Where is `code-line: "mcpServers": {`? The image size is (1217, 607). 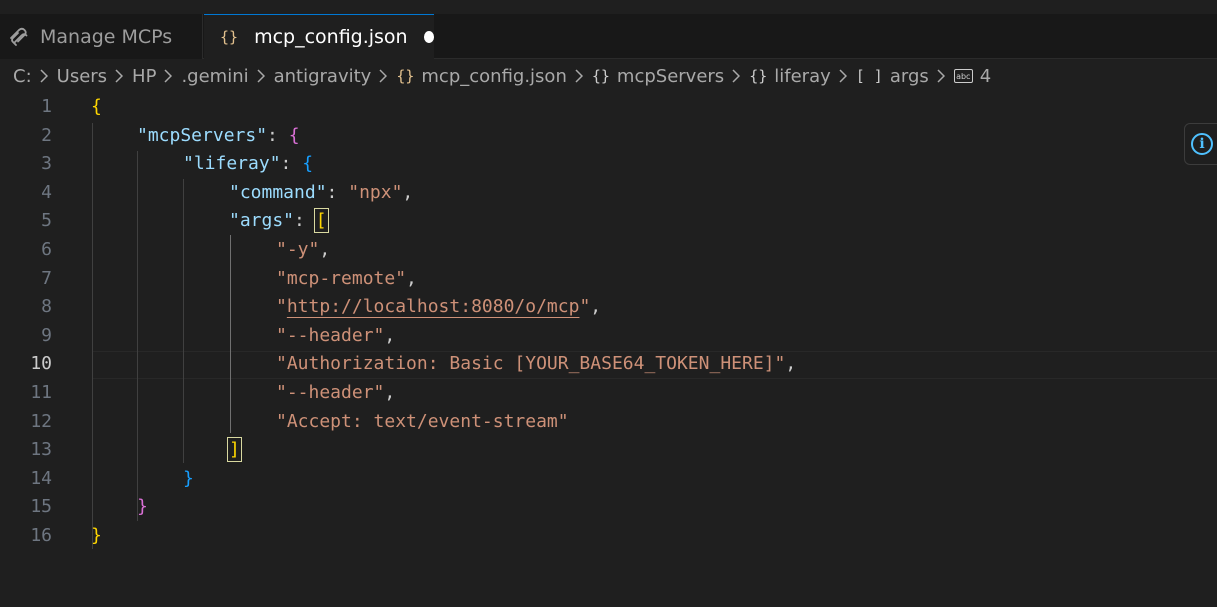 code-line: "mcpServers": { is located at coordinates (218, 136).